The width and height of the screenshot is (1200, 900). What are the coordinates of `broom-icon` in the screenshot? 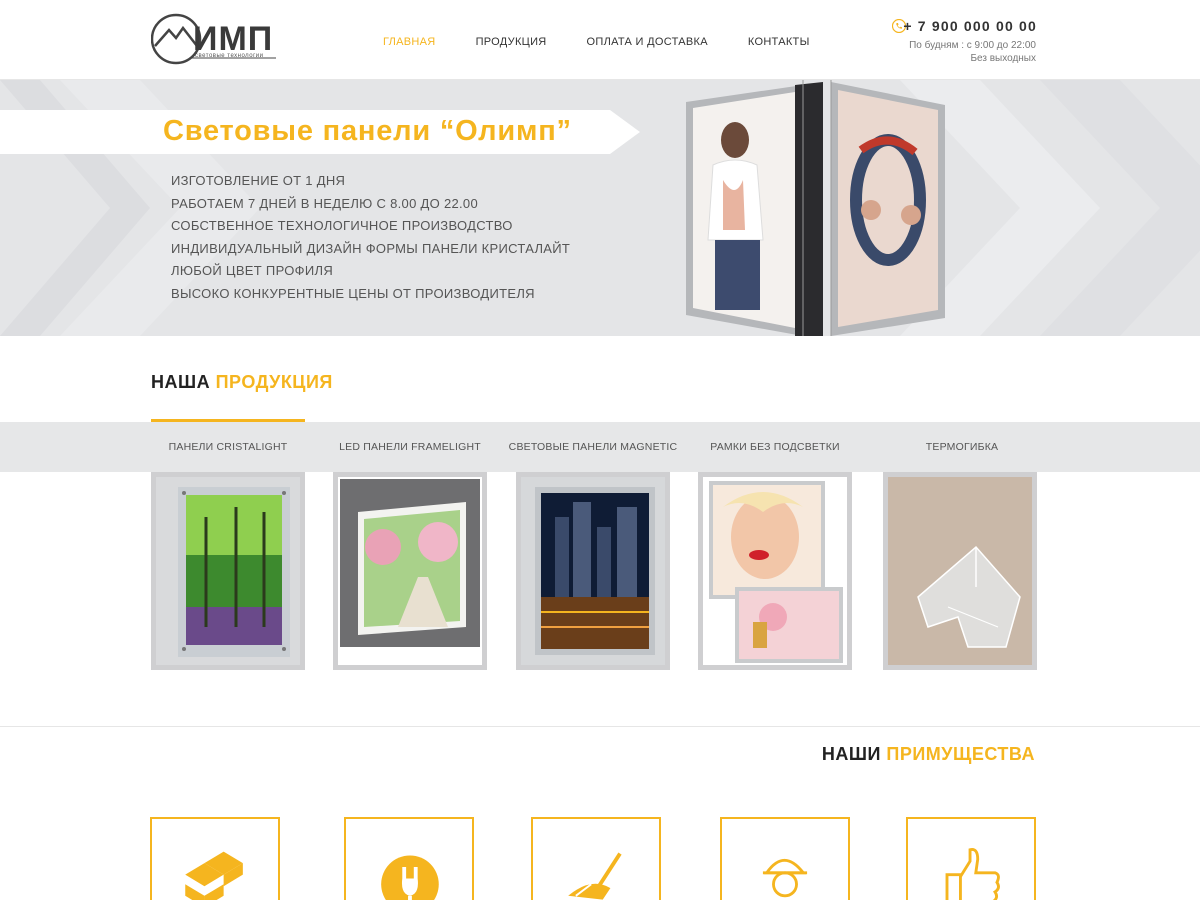 It's located at (595, 876).